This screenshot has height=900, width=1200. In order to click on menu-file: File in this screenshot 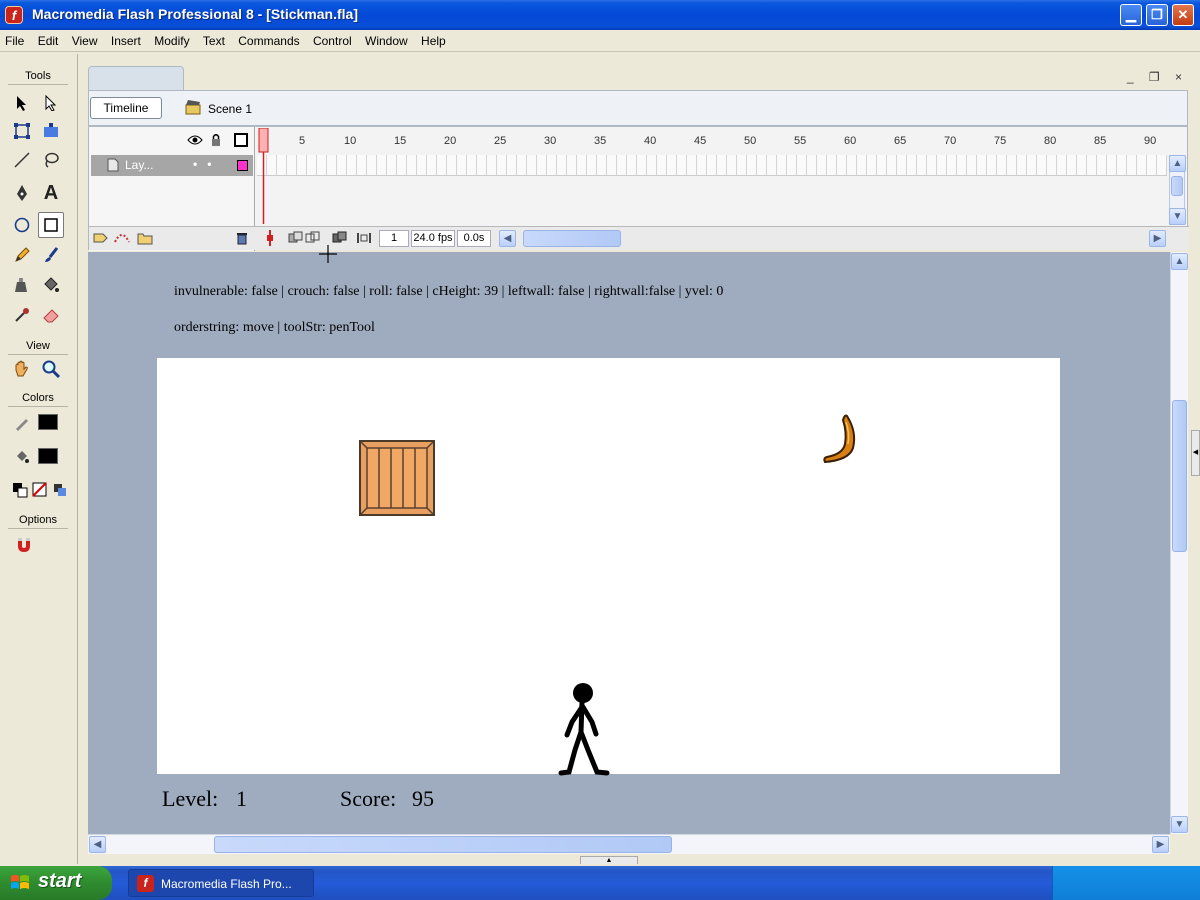, I will do `click(14, 39)`.